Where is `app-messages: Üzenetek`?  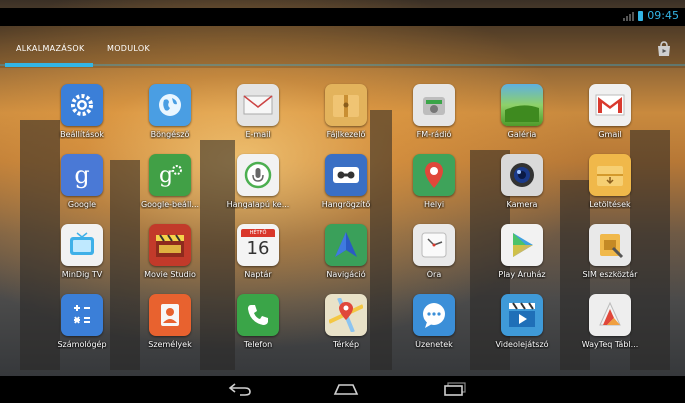
app-messages: Üzenetek is located at coordinates (434, 327).